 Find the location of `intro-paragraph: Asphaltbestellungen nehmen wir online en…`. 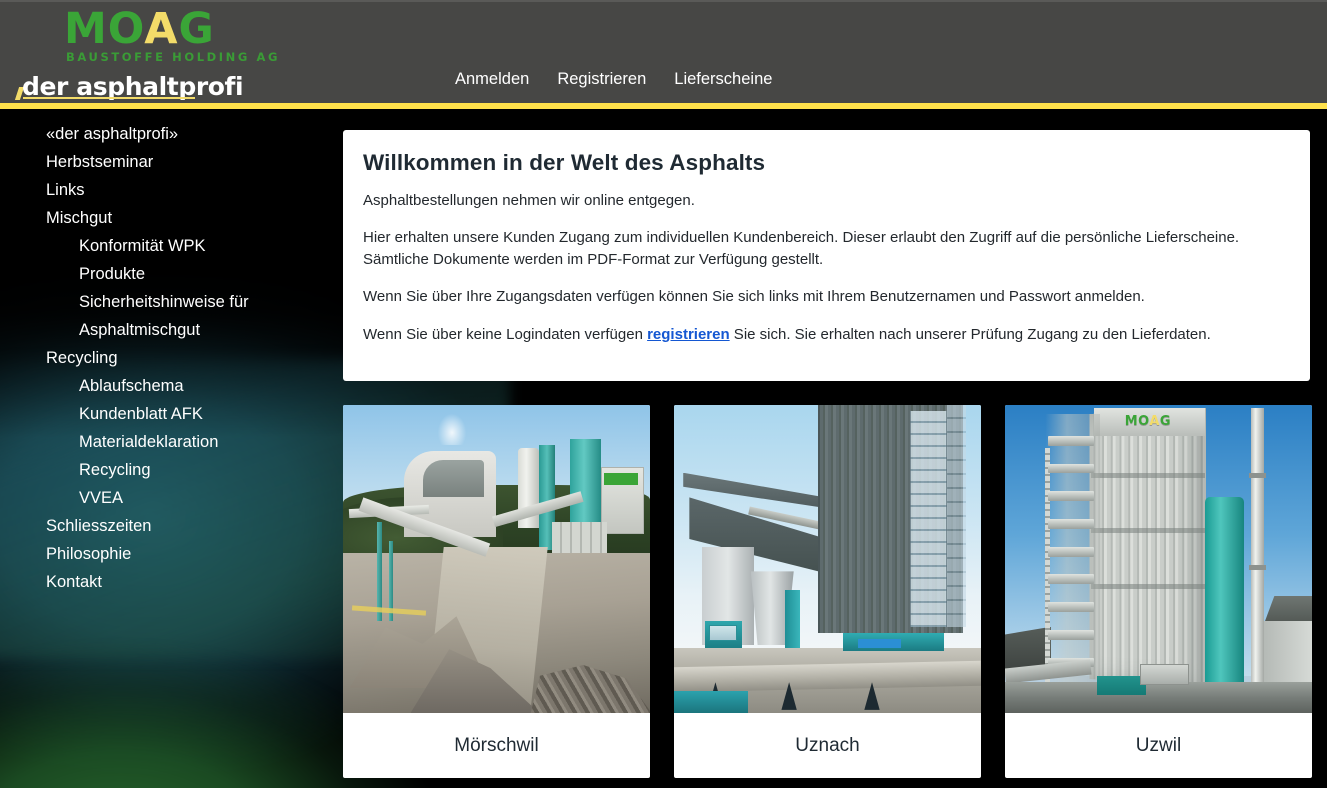

intro-paragraph: Asphaltbestellungen nehmen wir online en… is located at coordinates (529, 200).